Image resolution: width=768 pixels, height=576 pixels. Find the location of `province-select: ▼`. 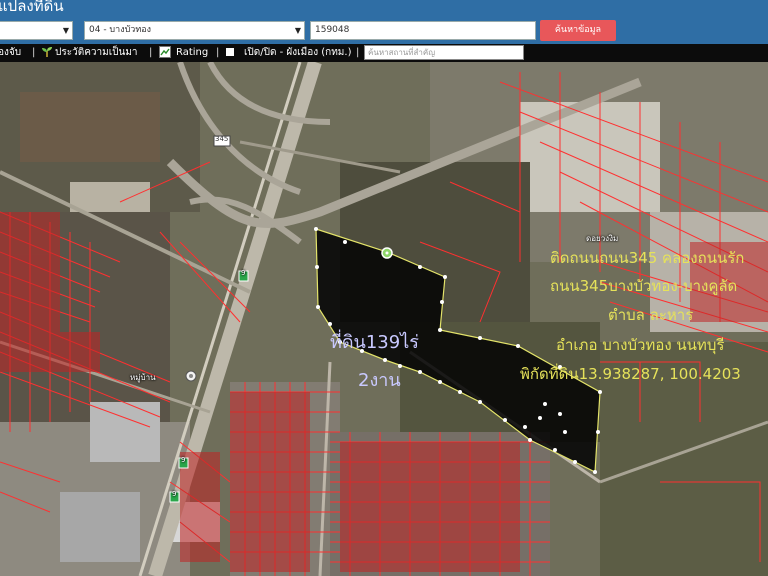

province-select: ▼ is located at coordinates (36, 30).